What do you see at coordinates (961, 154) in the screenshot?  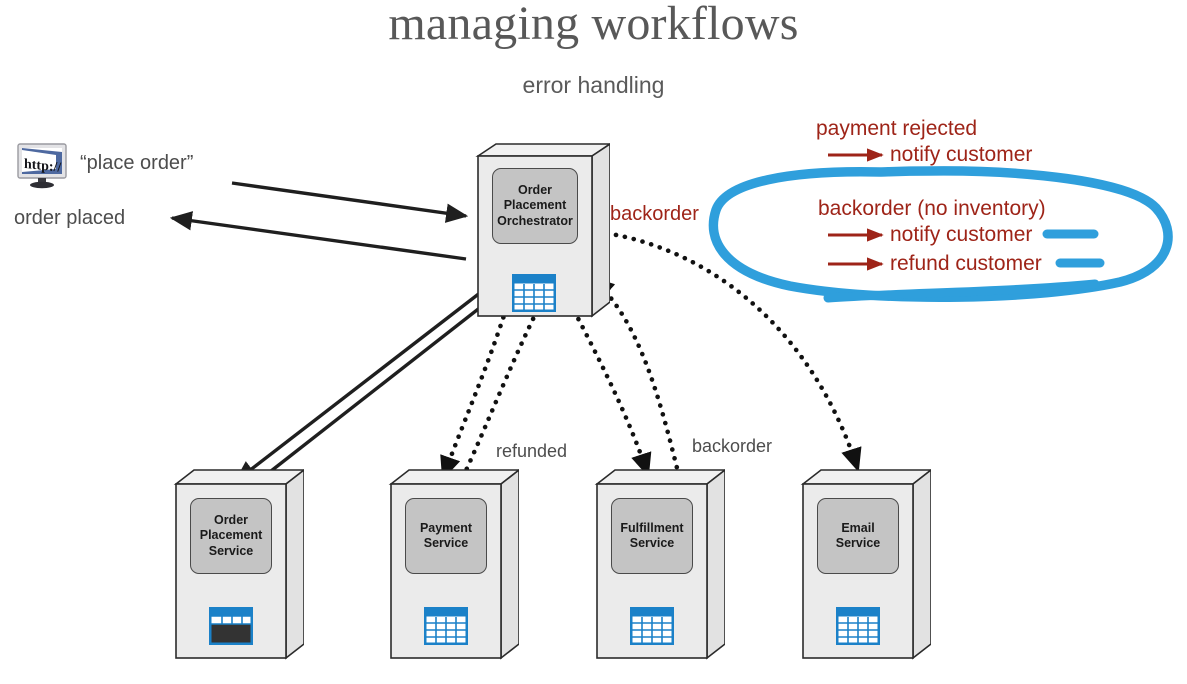 I see `annotation-rule1-action: notify customer` at bounding box center [961, 154].